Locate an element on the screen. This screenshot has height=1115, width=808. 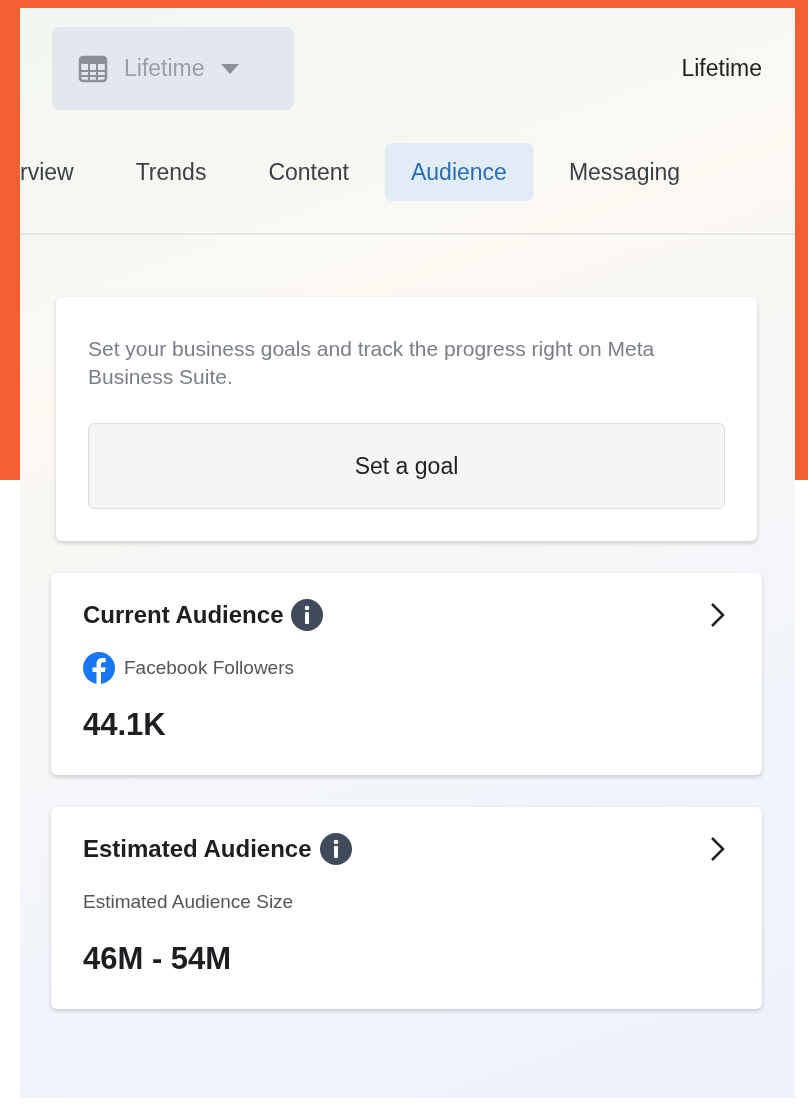
tab: Trends is located at coordinates (171, 172).